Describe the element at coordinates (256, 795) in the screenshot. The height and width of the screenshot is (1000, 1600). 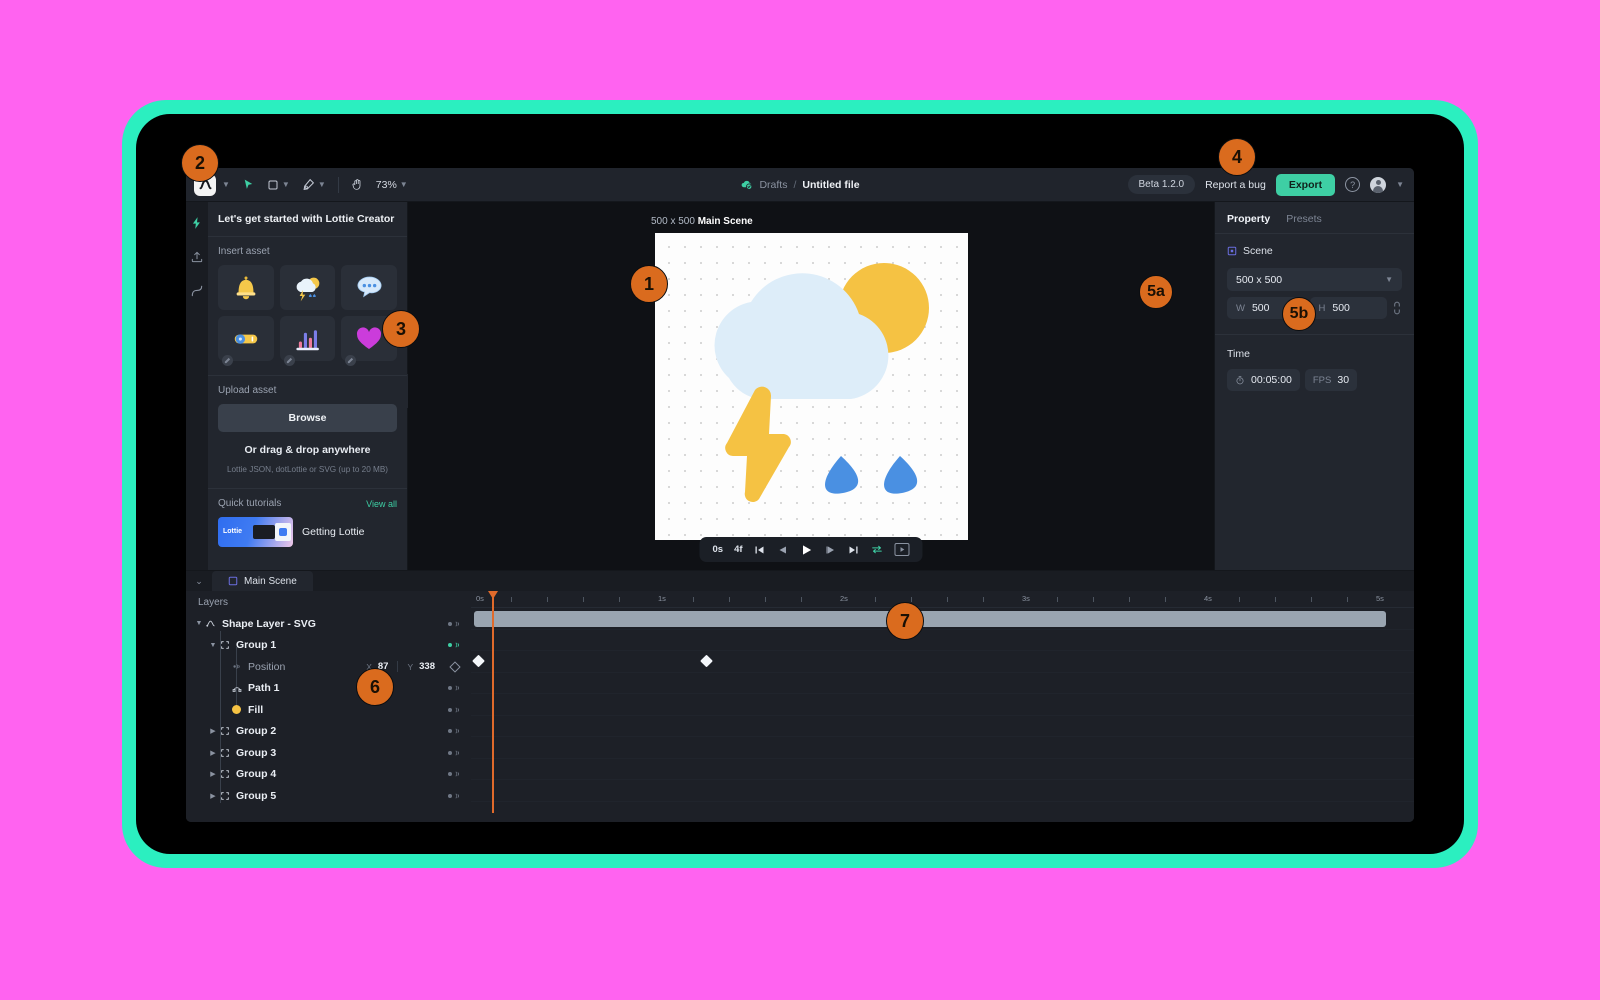
I see `layer-name: Group 5` at that location.